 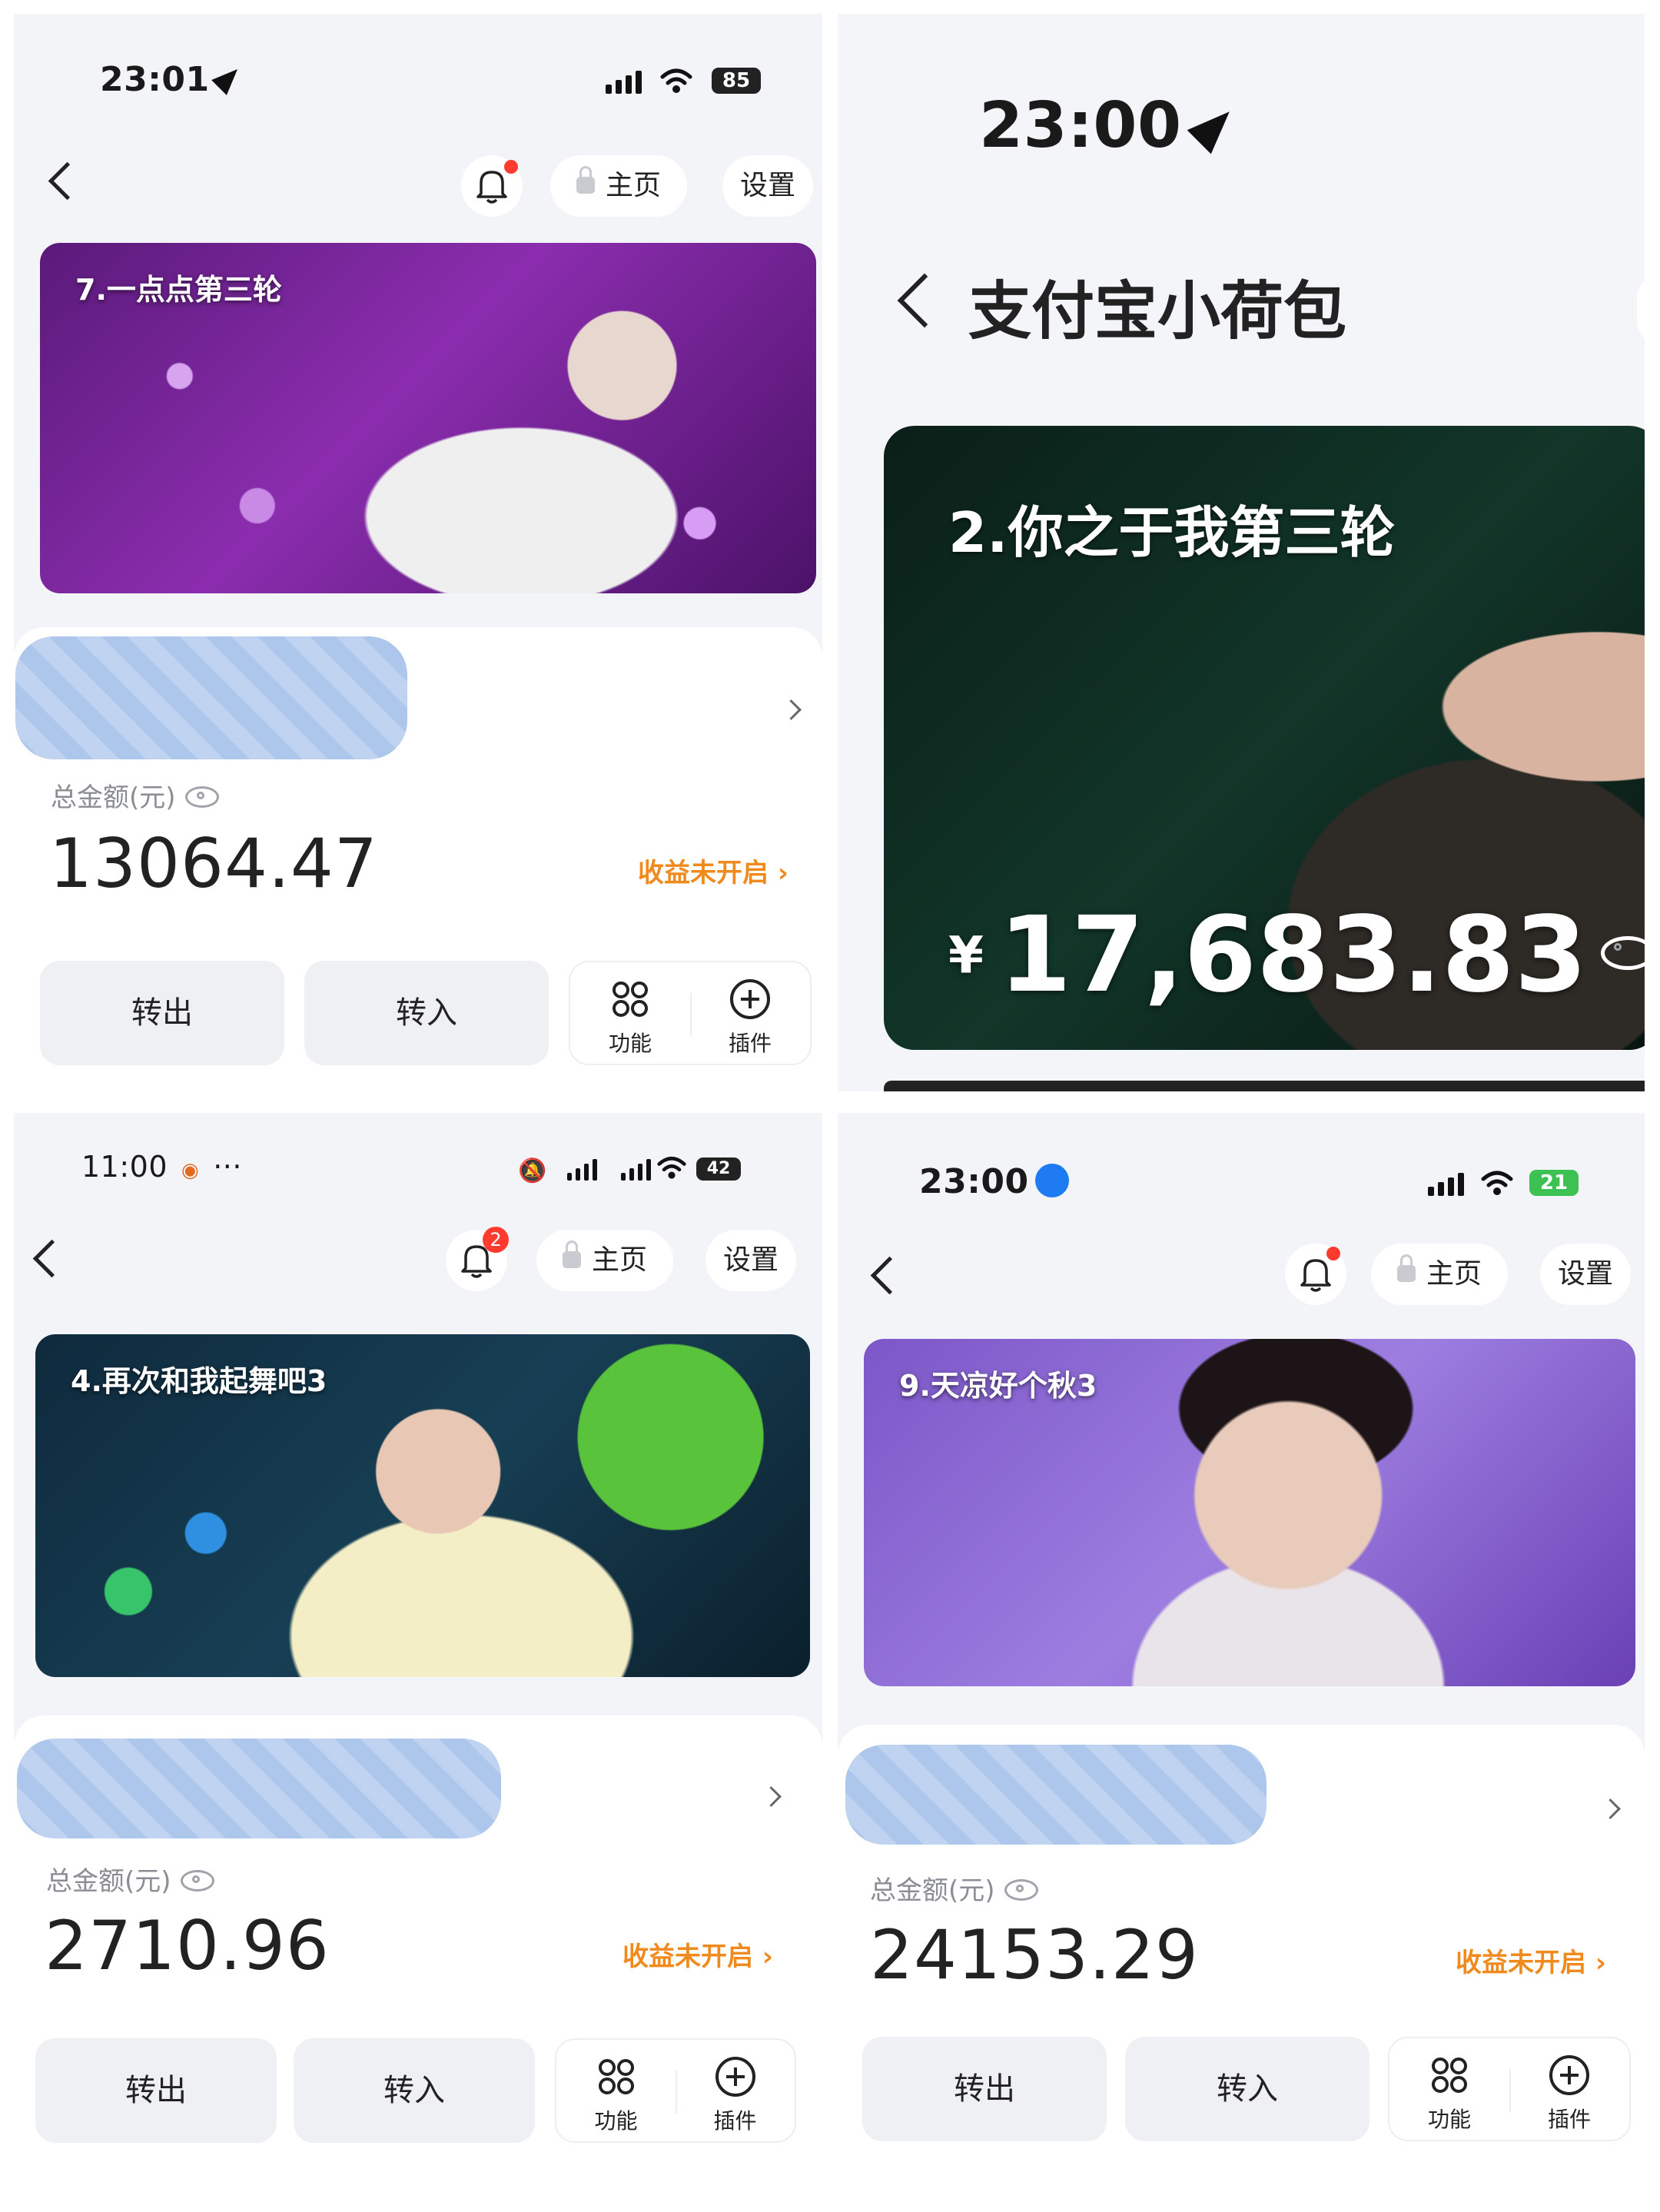 What do you see at coordinates (1249, 1512) in the screenshot?
I see `theme-banner: 9.天凉好个秋3` at bounding box center [1249, 1512].